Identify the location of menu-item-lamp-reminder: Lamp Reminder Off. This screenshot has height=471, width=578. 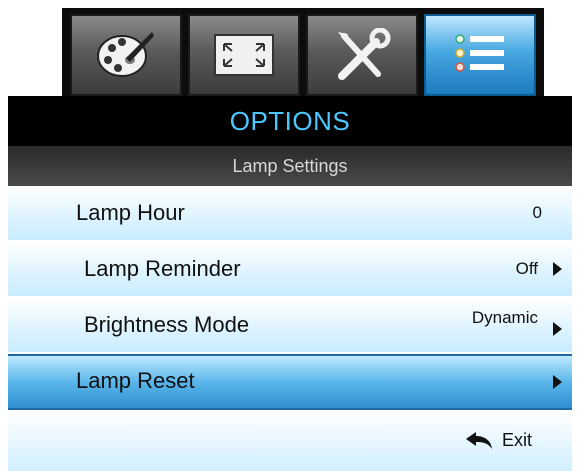
(290, 270).